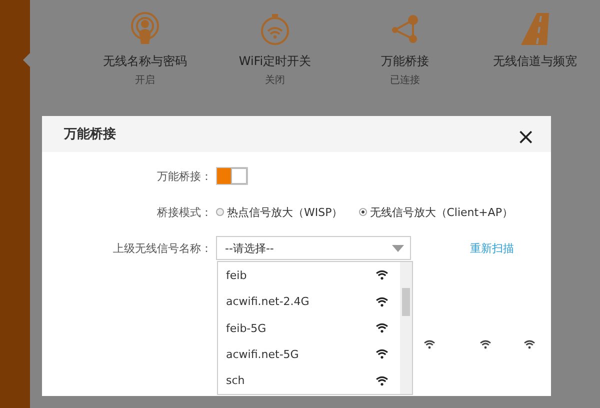  Describe the element at coordinates (275, 61) in the screenshot. I see `feature-title: WiFi定时开关` at that location.